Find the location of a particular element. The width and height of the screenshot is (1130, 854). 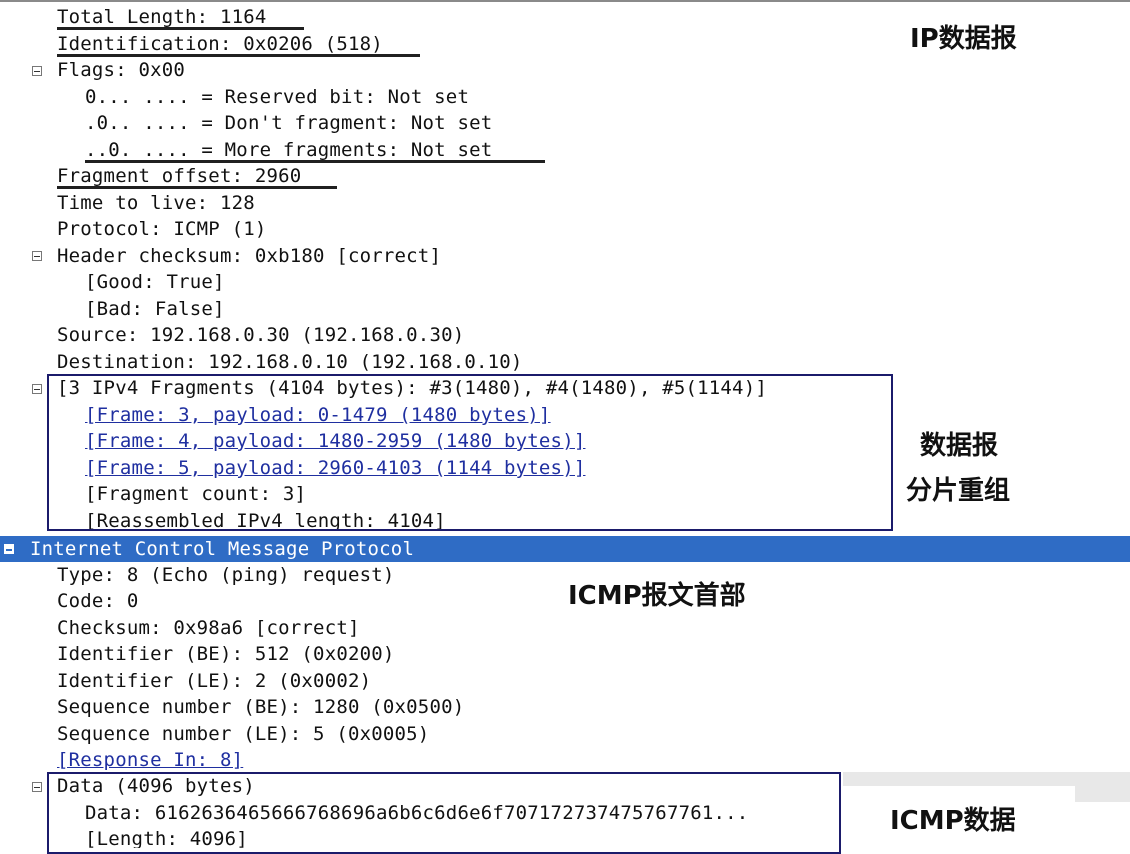

annotation-icmp-header: ICMP报文首部 is located at coordinates (657, 596).